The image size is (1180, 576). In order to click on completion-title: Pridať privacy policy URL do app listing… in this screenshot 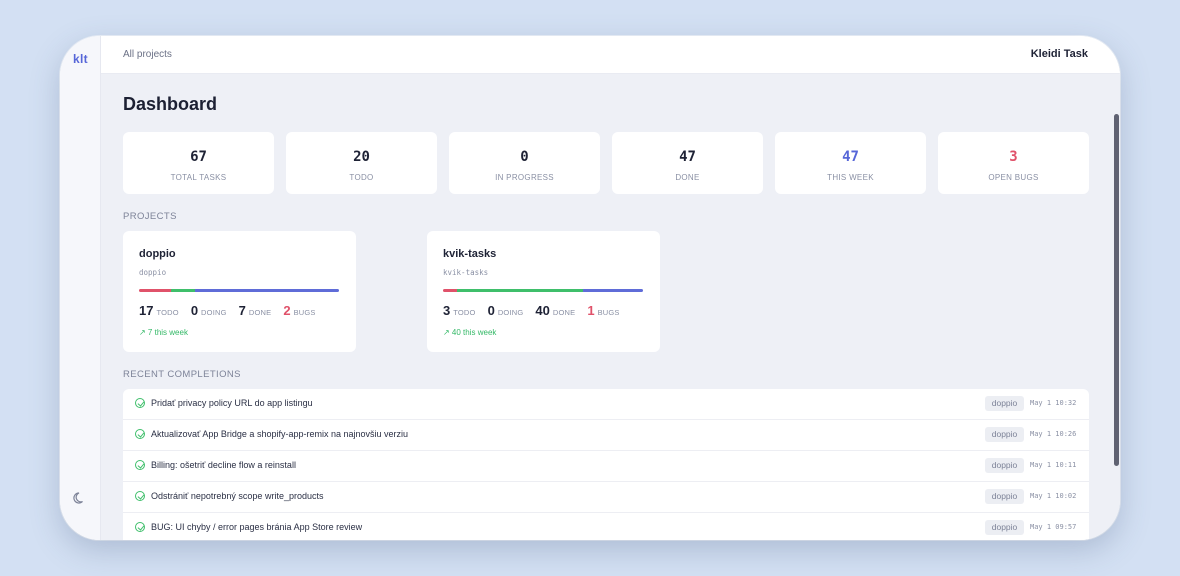, I will do `click(232, 403)`.